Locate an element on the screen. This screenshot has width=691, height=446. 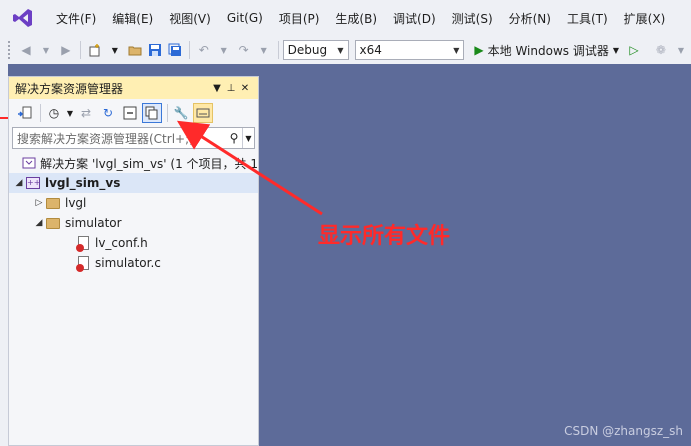
menu-tools: 工具(T) is located at coordinates (587, 18).